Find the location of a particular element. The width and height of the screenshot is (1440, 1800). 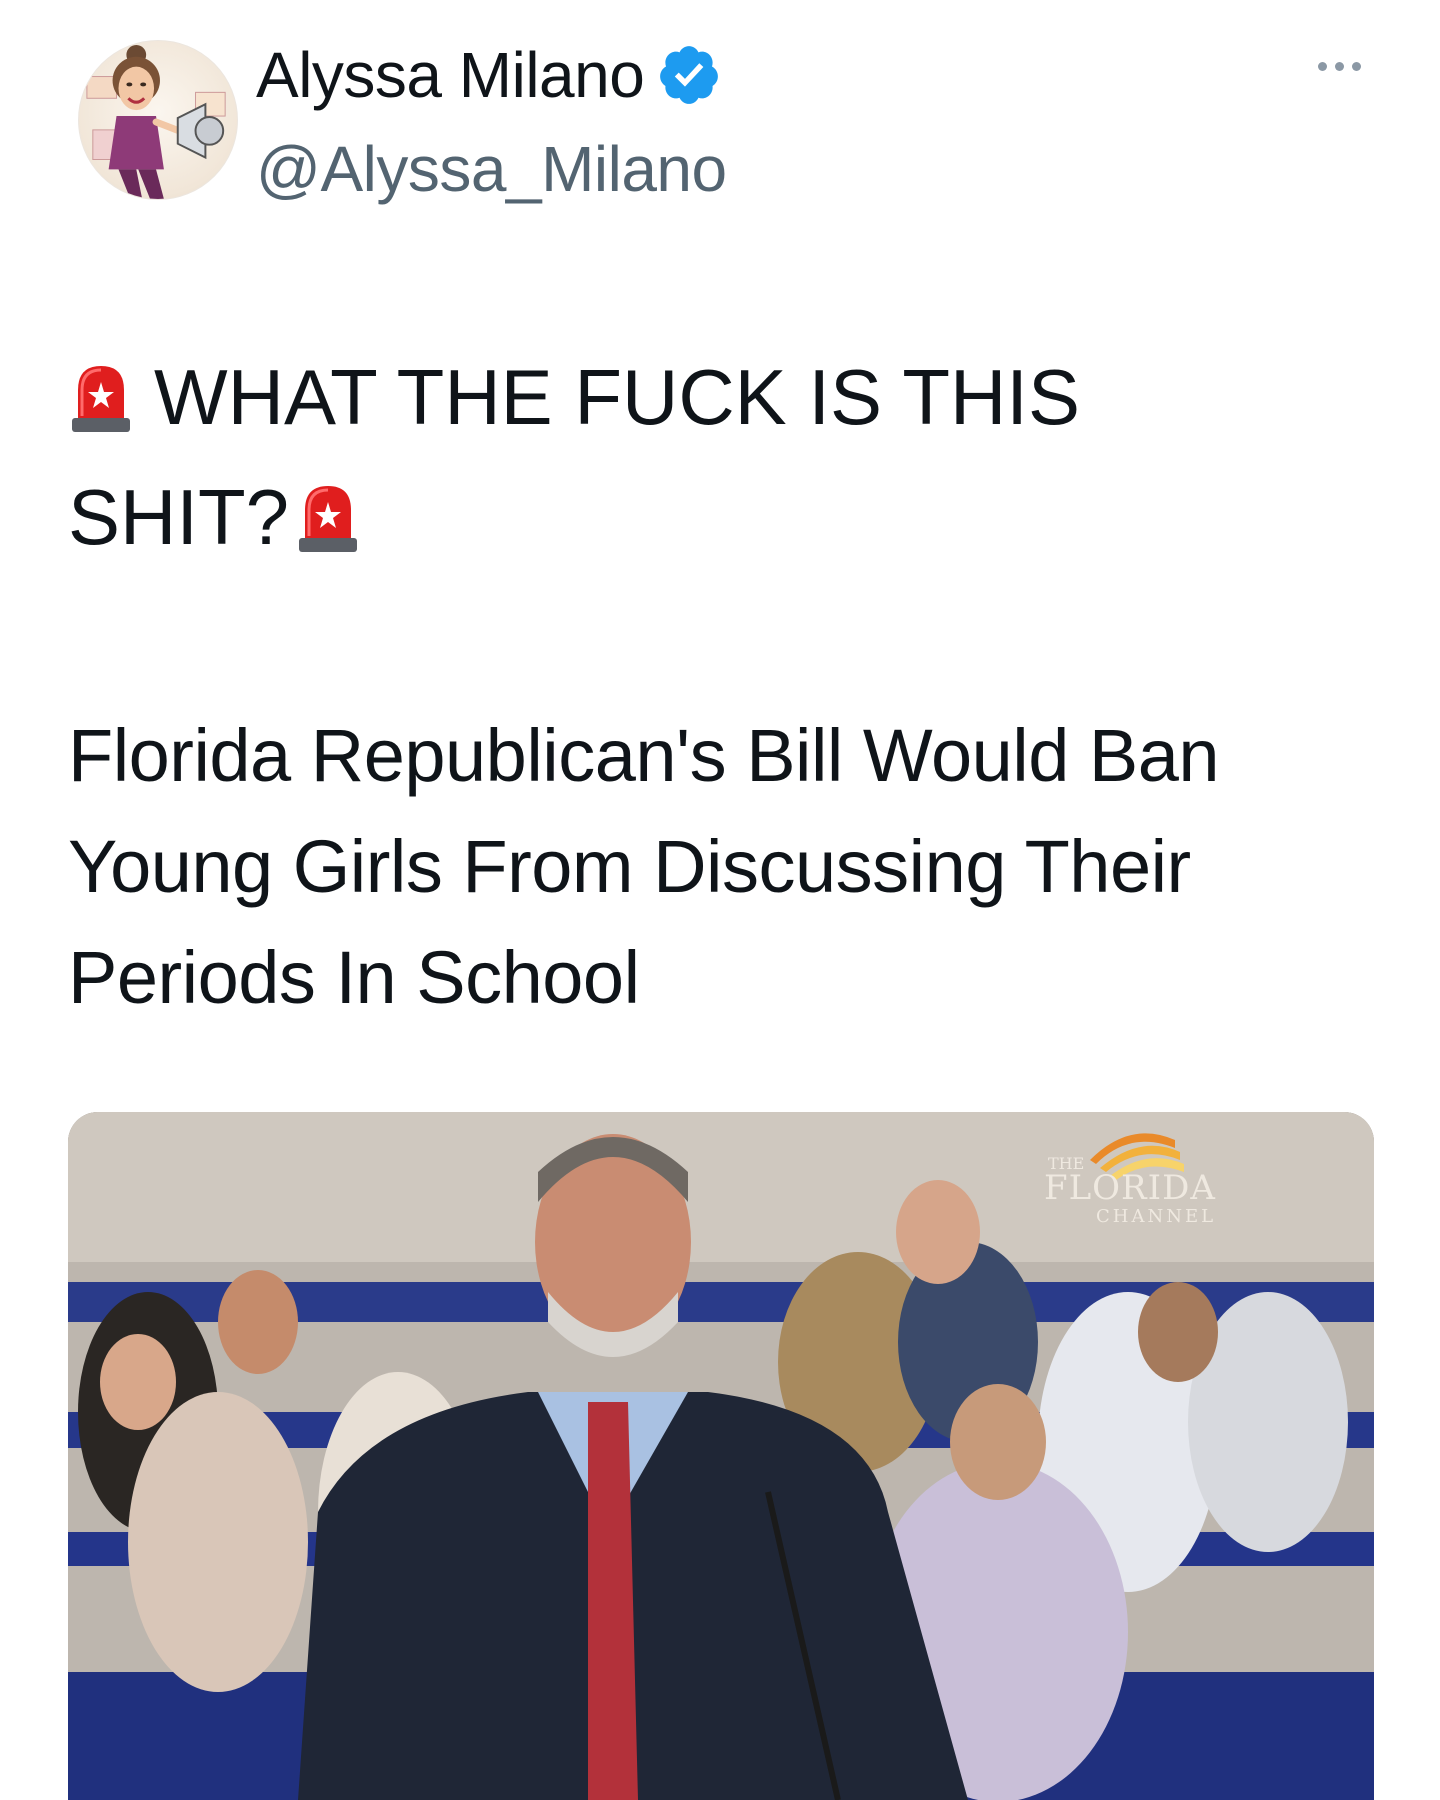

tweet-text-primary: WHAT THE FUCK IS THIS is located at coordinates (617, 397).